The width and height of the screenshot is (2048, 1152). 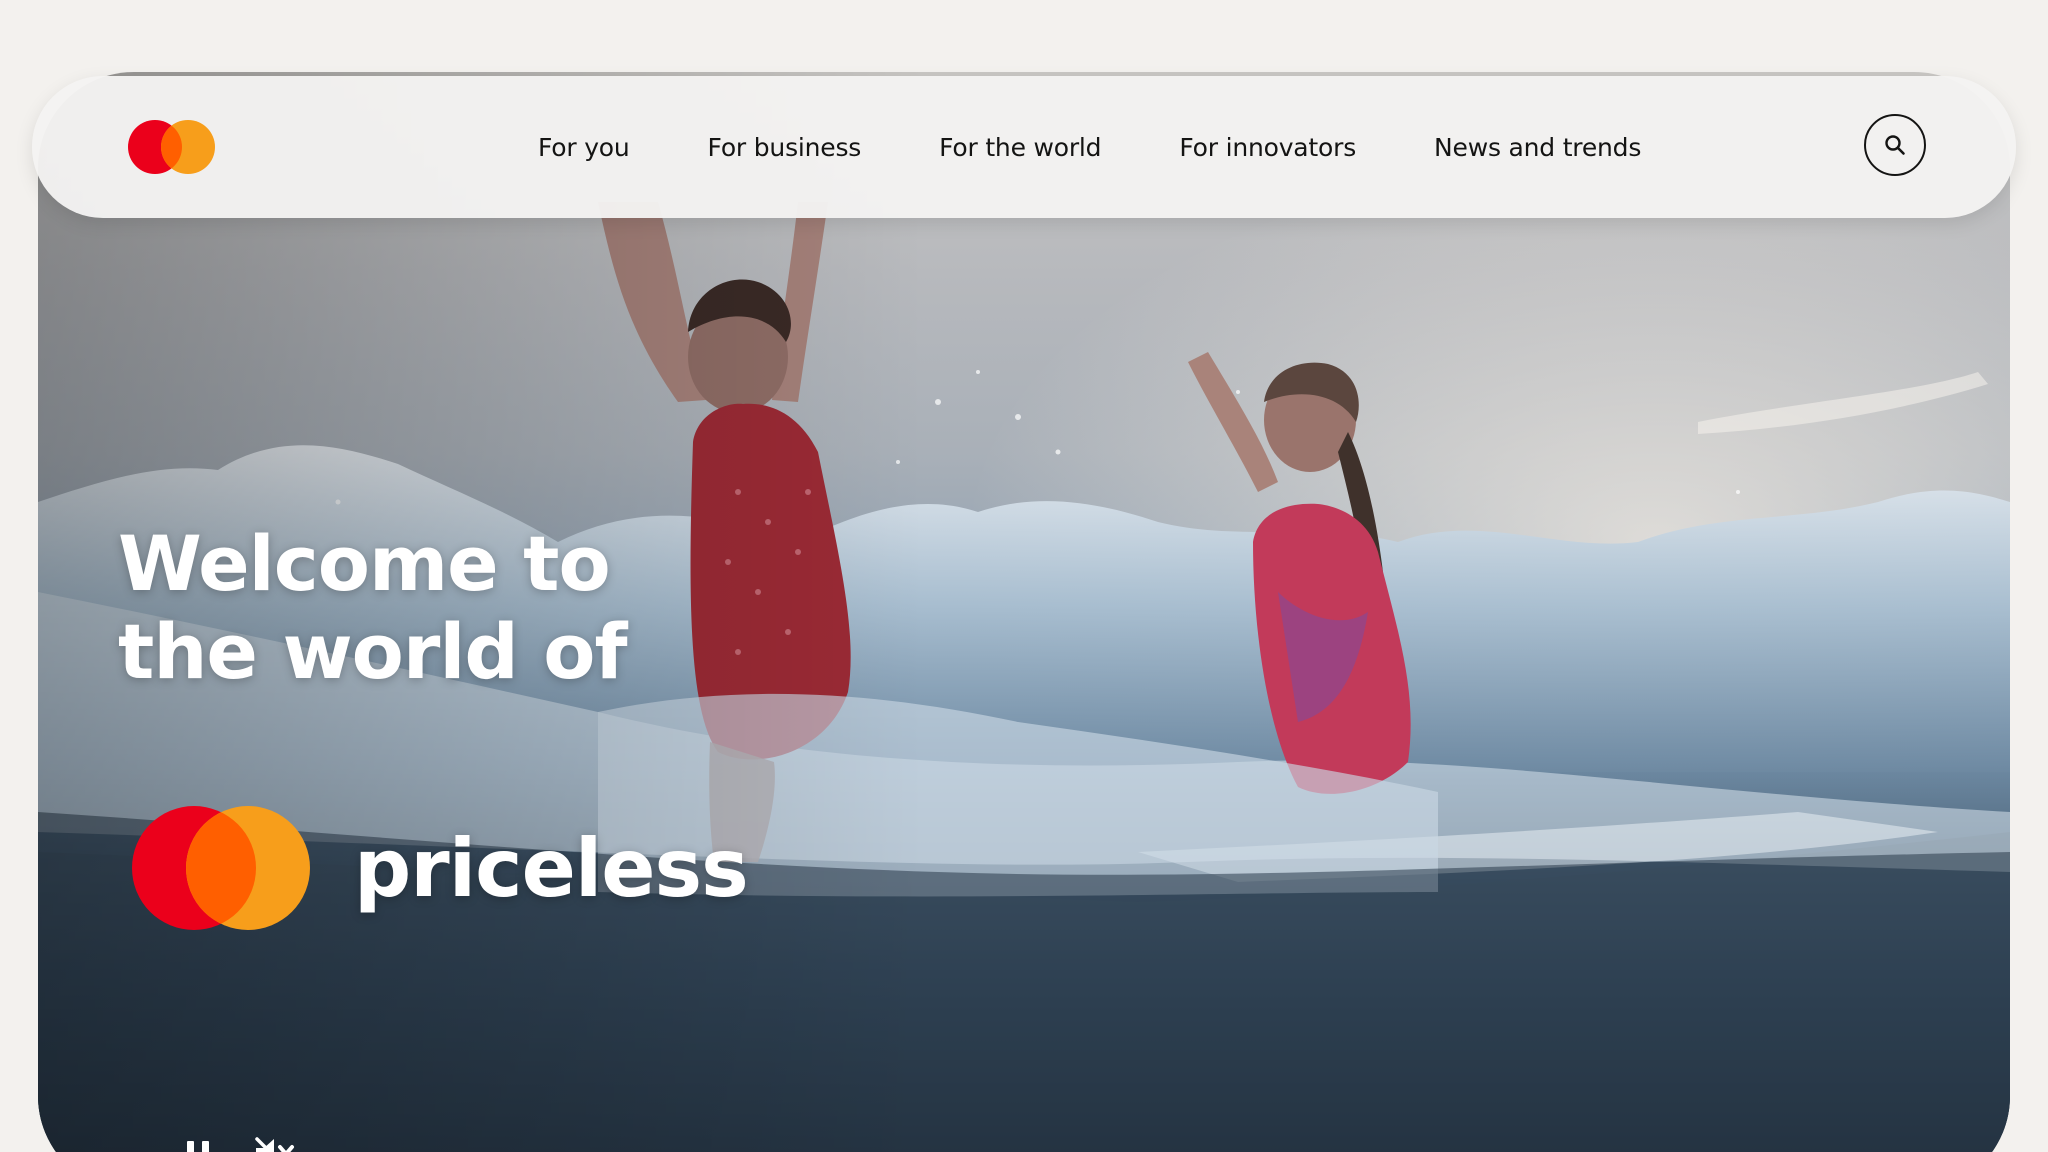 I want to click on search-button, so click(x=1895, y=145).